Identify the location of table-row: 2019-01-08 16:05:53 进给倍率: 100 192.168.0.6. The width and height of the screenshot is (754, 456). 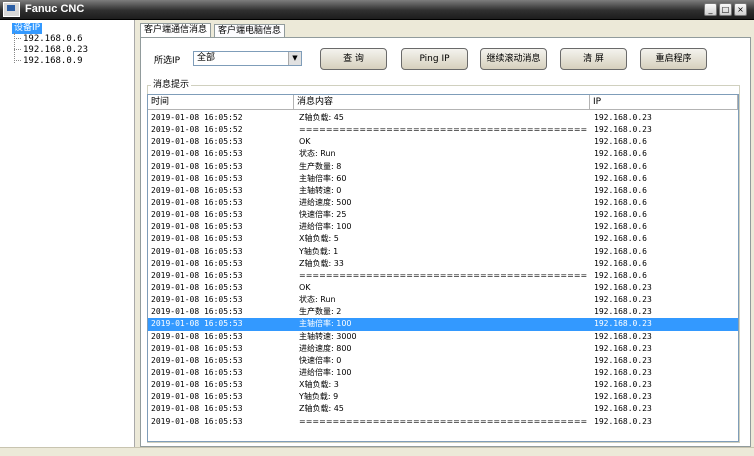
(443, 227).